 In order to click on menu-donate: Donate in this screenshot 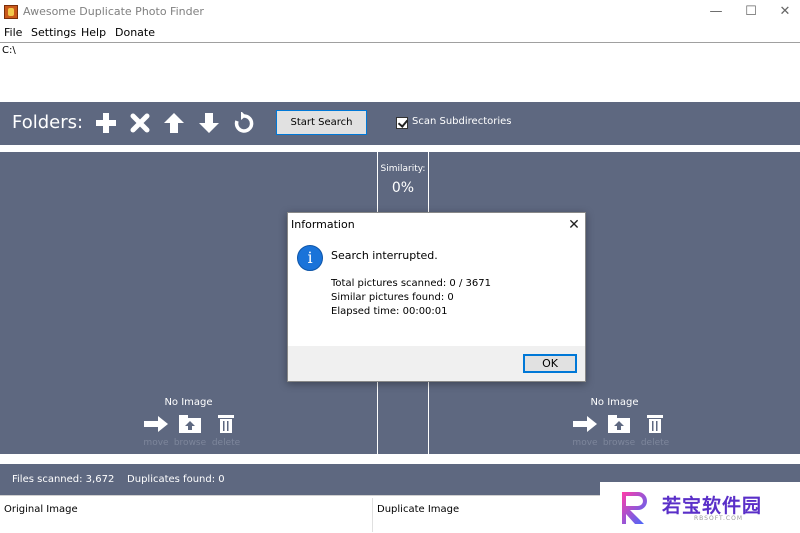, I will do `click(135, 32)`.